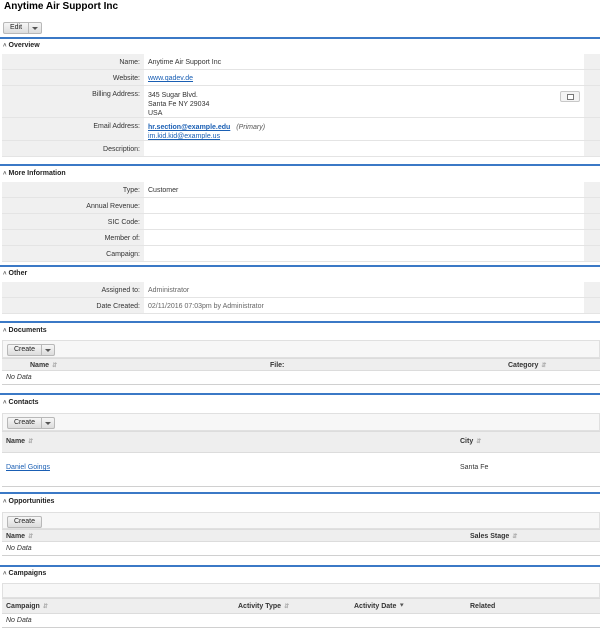 The image size is (600, 635). I want to click on documents-no-data: No Data, so click(301, 378).